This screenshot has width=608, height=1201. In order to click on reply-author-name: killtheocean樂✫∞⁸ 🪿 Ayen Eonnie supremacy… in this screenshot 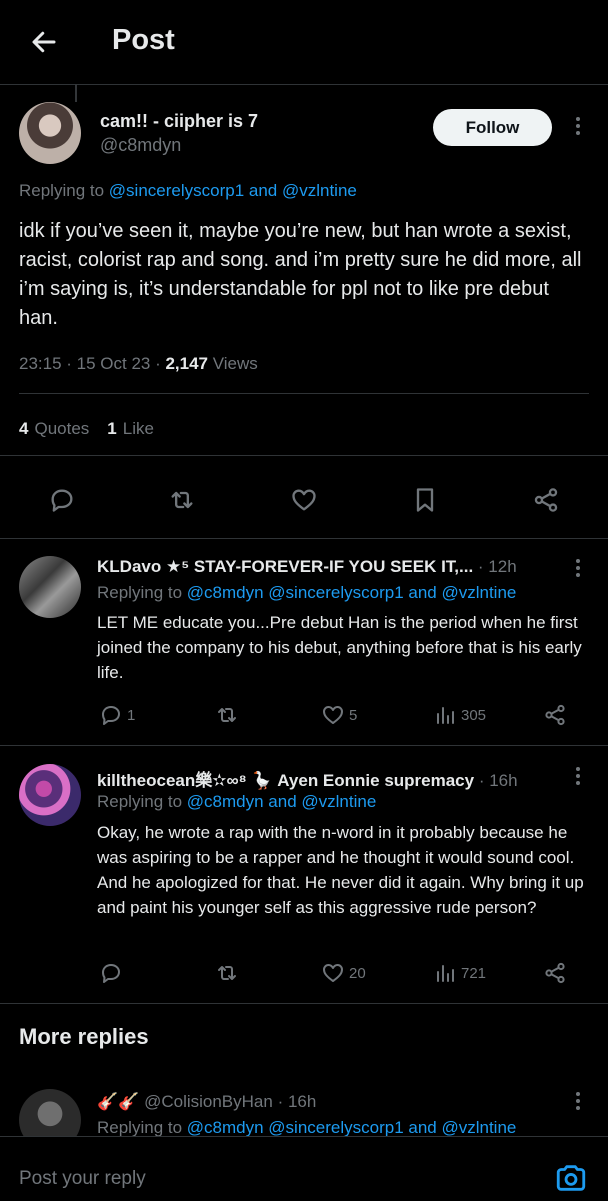, I will do `click(307, 778)`.